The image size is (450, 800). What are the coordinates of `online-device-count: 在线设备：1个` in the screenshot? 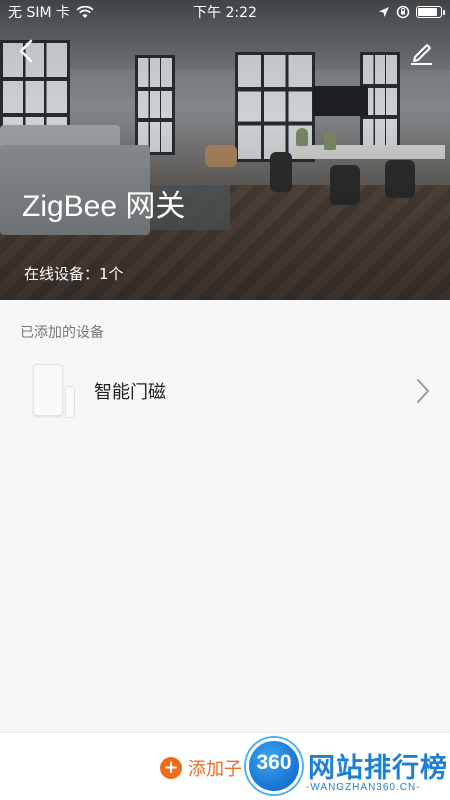 It's located at (74, 274).